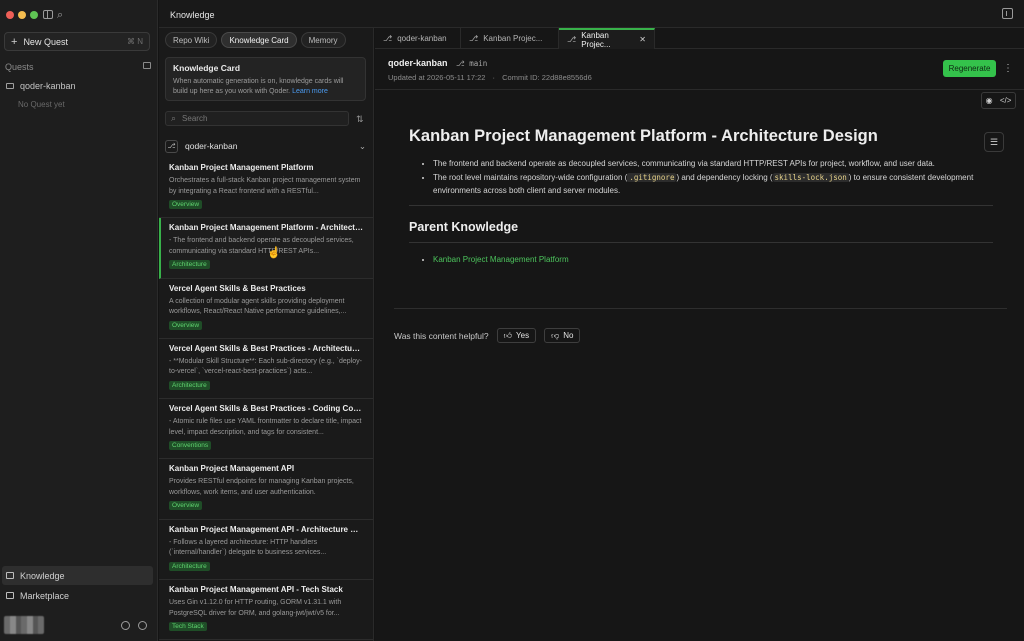 The height and width of the screenshot is (641, 1024). What do you see at coordinates (195, 118) in the screenshot?
I see `search-placeholder: Search` at bounding box center [195, 118].